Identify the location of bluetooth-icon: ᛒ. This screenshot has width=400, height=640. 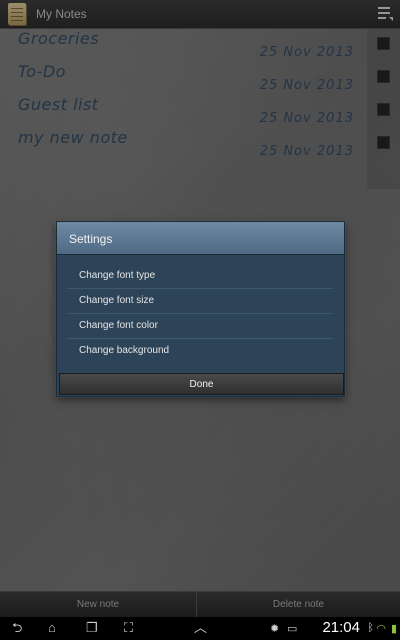
(370, 628).